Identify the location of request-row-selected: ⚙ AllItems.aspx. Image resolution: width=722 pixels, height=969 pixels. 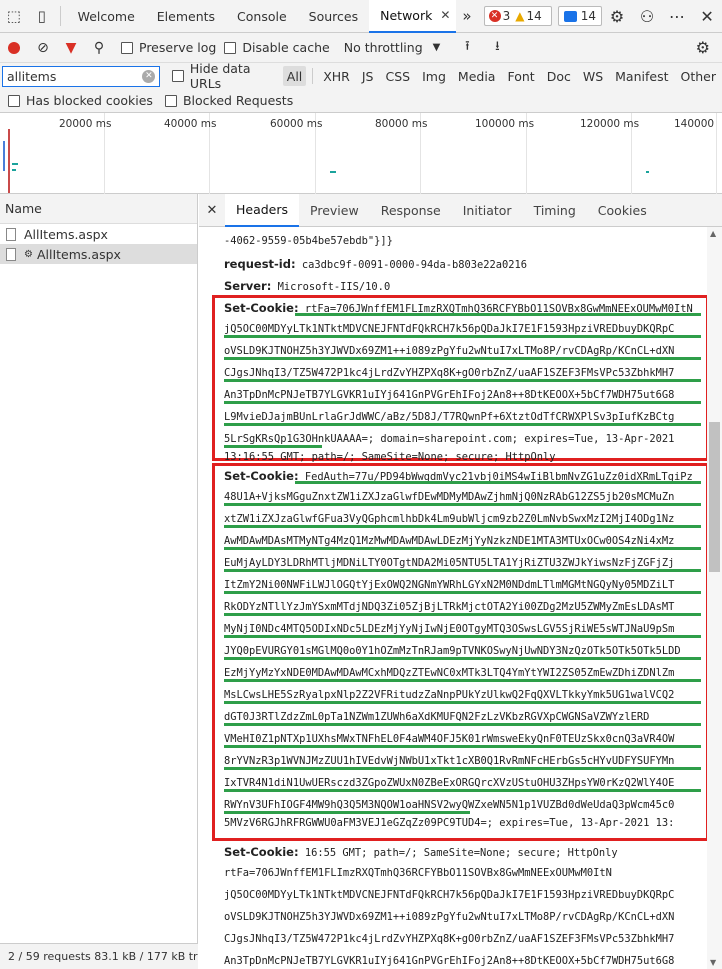
(98, 254).